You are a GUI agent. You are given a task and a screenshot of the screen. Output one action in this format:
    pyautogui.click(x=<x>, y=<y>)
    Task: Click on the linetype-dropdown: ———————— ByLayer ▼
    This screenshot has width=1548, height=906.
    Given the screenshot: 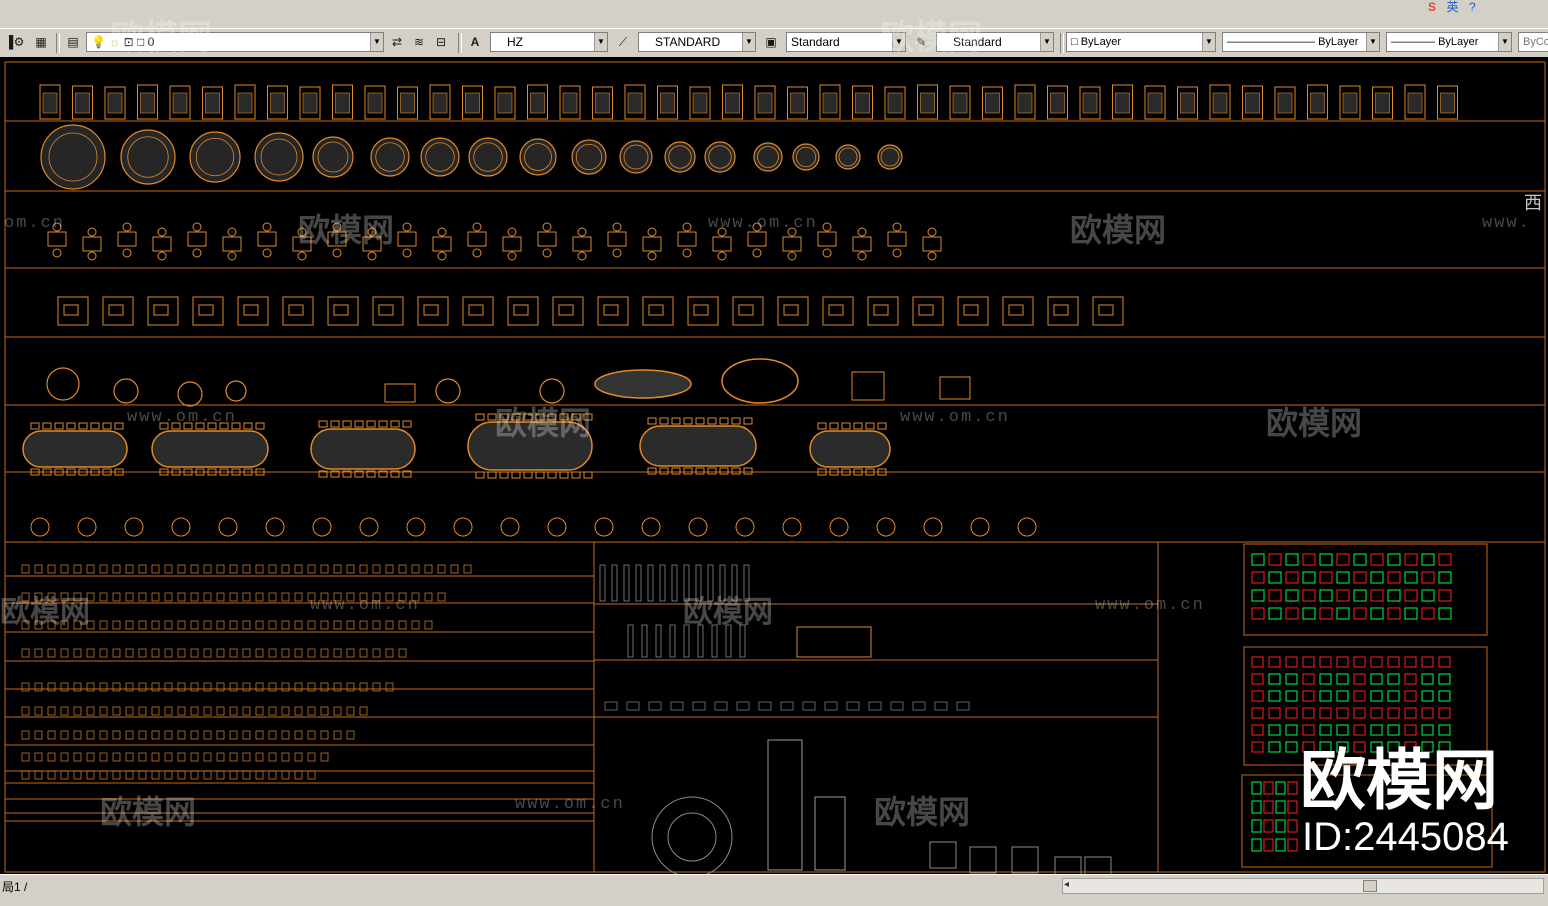 What is the action you would take?
    pyautogui.click(x=1301, y=42)
    